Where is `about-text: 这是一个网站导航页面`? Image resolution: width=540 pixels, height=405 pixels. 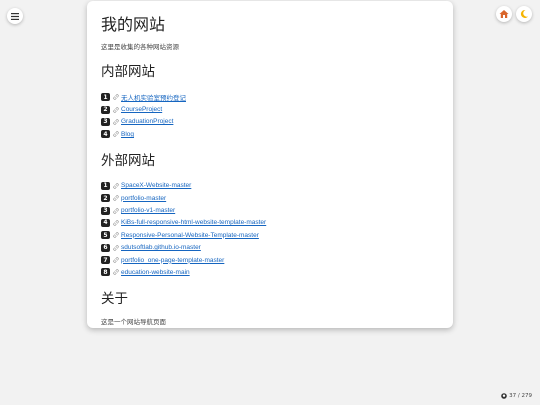 about-text: 这是一个网站导航页面 is located at coordinates (133, 321).